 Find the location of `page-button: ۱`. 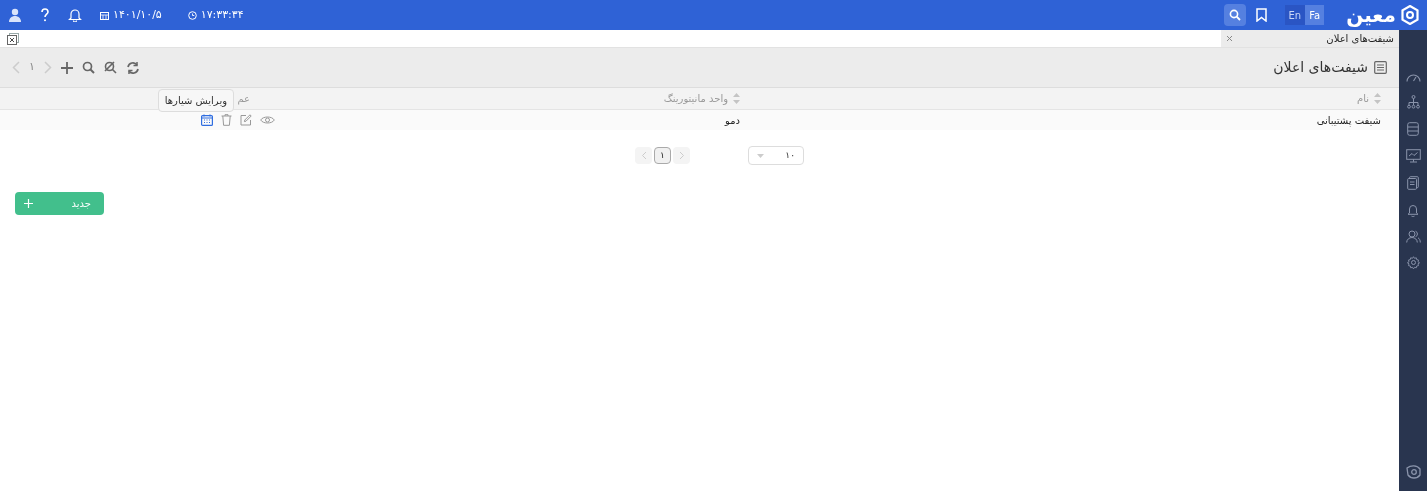

page-button: ۱ is located at coordinates (662, 155).